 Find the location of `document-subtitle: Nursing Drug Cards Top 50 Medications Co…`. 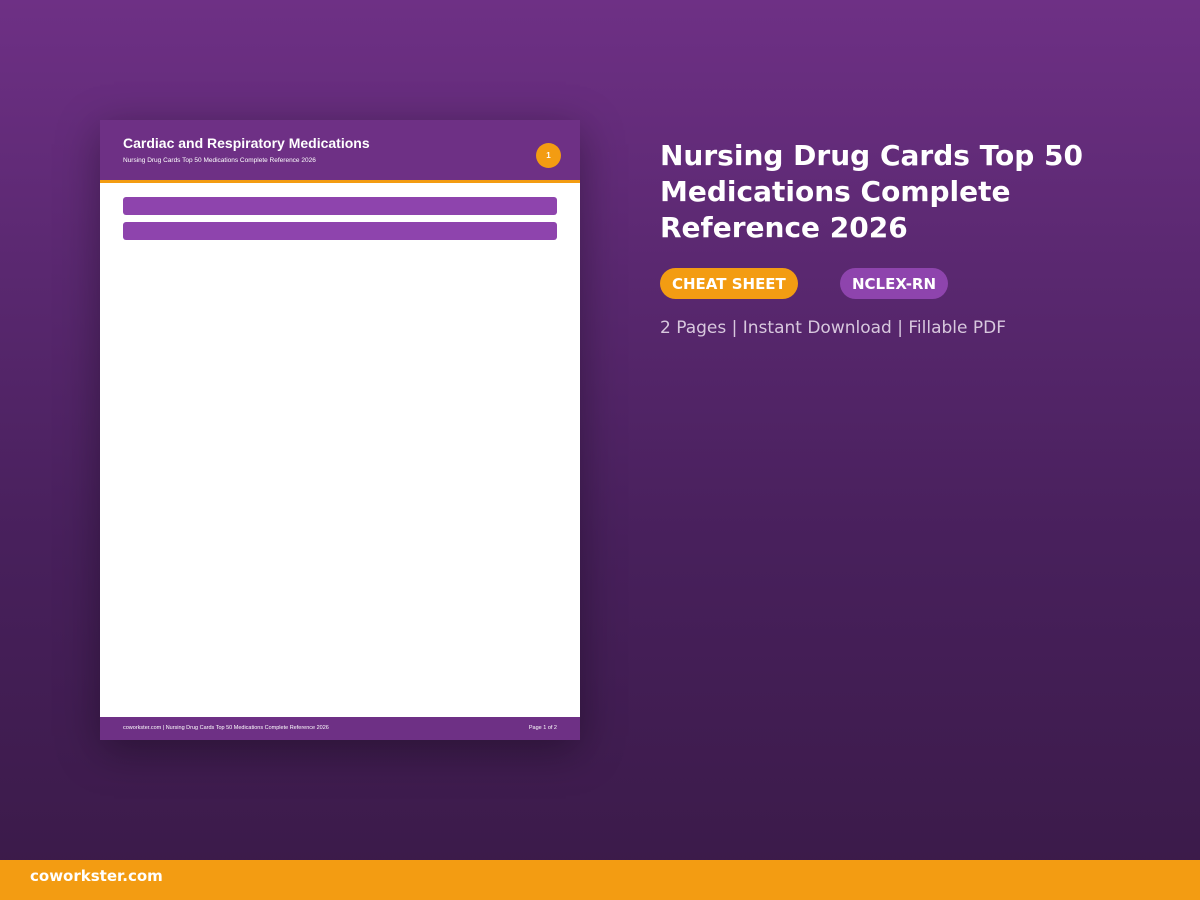

document-subtitle: Nursing Drug Cards Top 50 Medications Co… is located at coordinates (219, 160).